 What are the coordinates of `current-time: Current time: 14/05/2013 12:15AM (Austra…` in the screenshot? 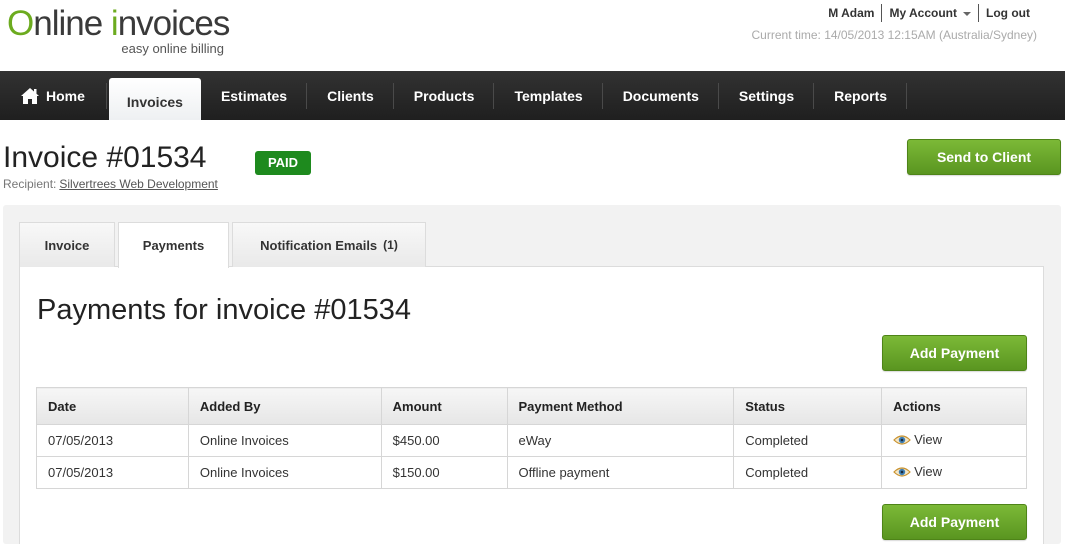 It's located at (894, 35).